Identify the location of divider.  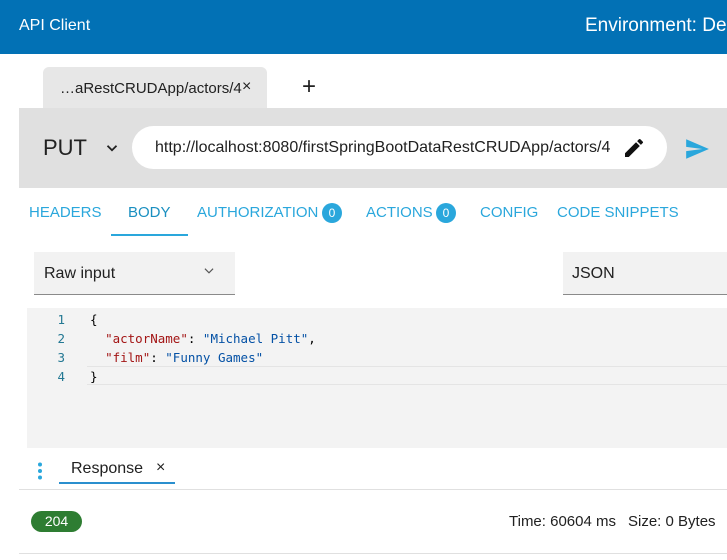
(373, 553).